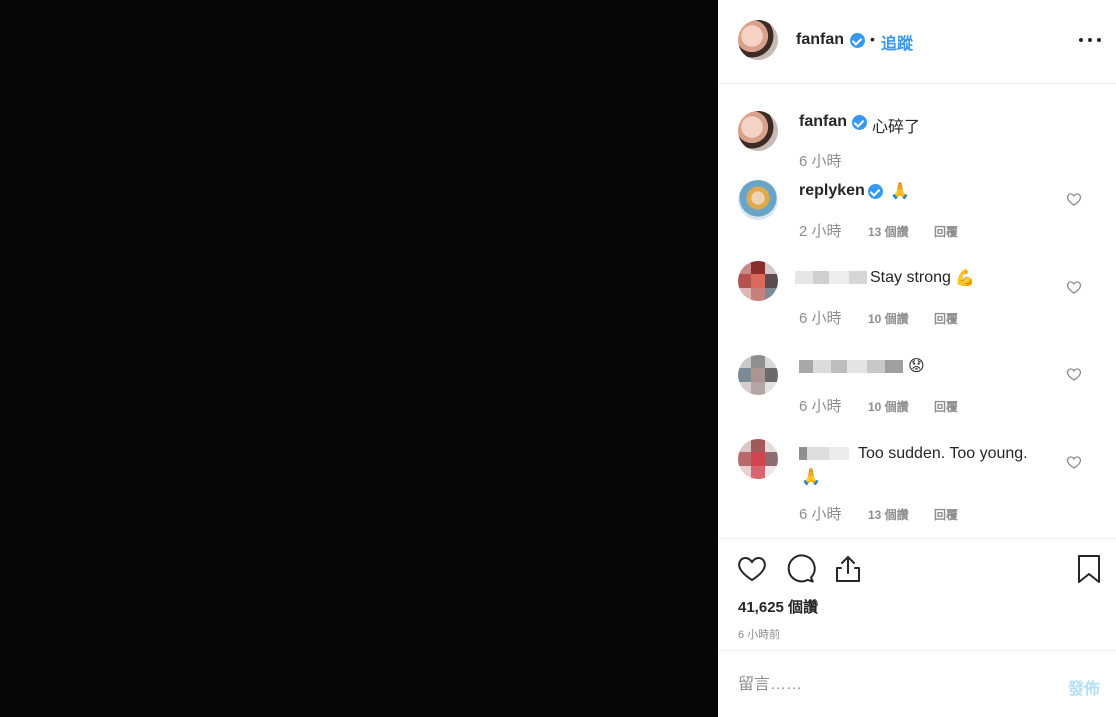 This screenshot has height=717, width=1116. What do you see at coordinates (752, 569) in the screenshot?
I see `like-heart-icon` at bounding box center [752, 569].